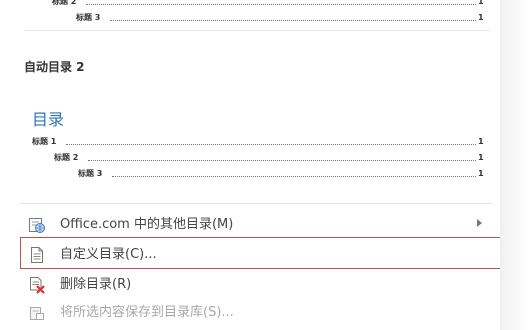 The height and width of the screenshot is (330, 528). What do you see at coordinates (147, 224) in the screenshot?
I see `menu-item-label: Office.com 中的其他目录(M)` at bounding box center [147, 224].